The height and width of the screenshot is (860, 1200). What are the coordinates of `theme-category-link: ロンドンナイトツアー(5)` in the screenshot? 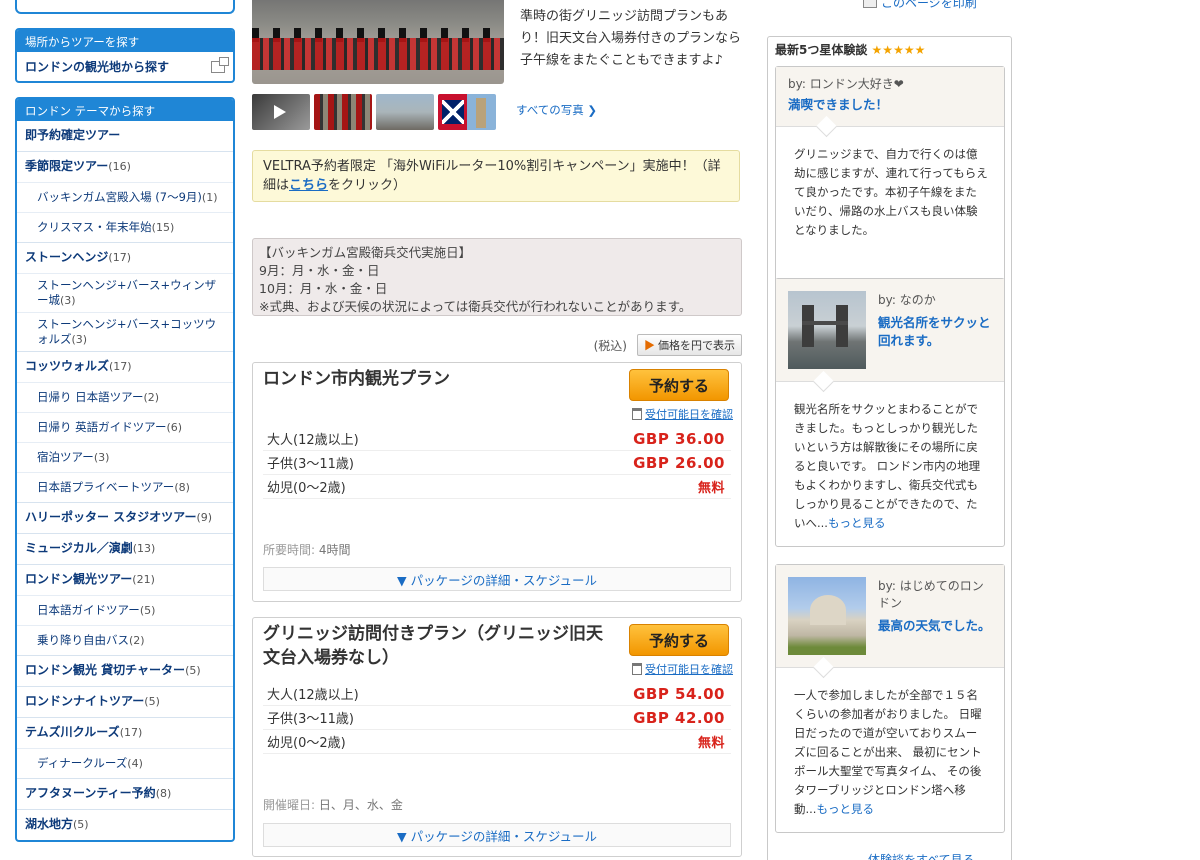 It's located at (125, 702).